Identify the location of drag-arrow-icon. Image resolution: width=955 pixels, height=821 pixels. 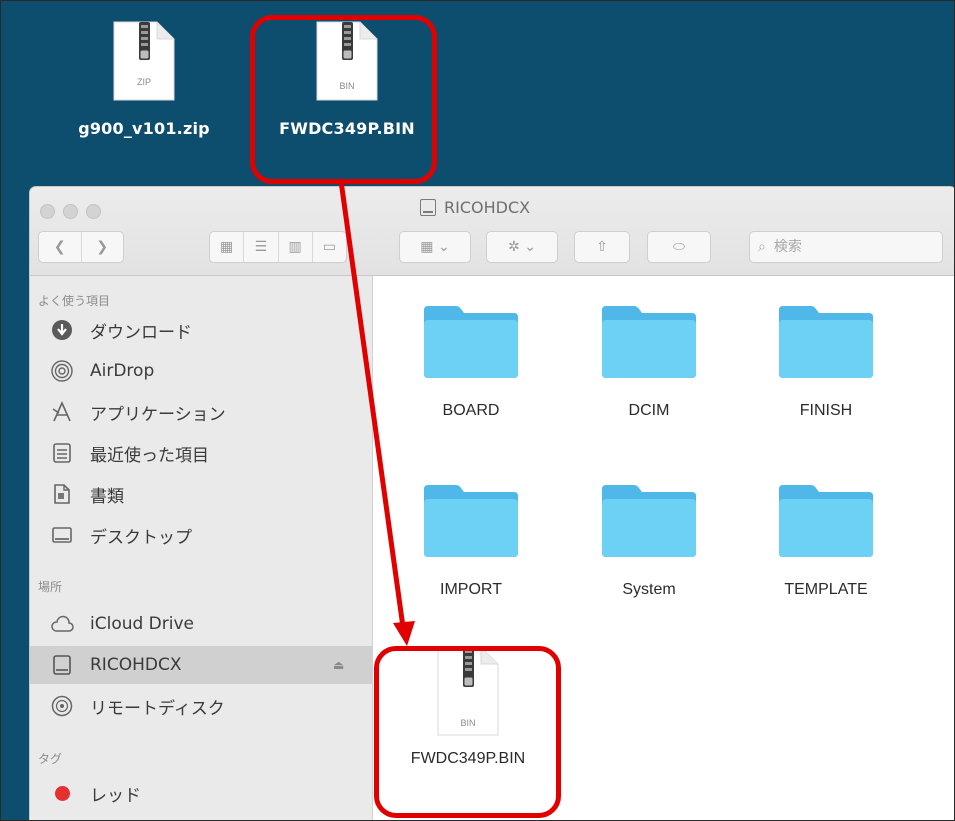
(376, 413).